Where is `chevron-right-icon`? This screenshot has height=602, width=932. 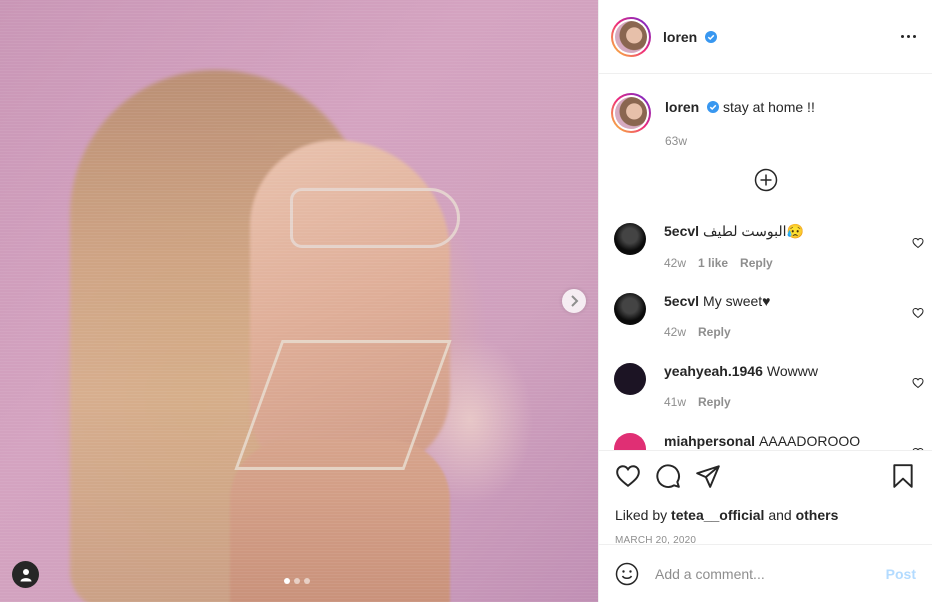 chevron-right-icon is located at coordinates (575, 301).